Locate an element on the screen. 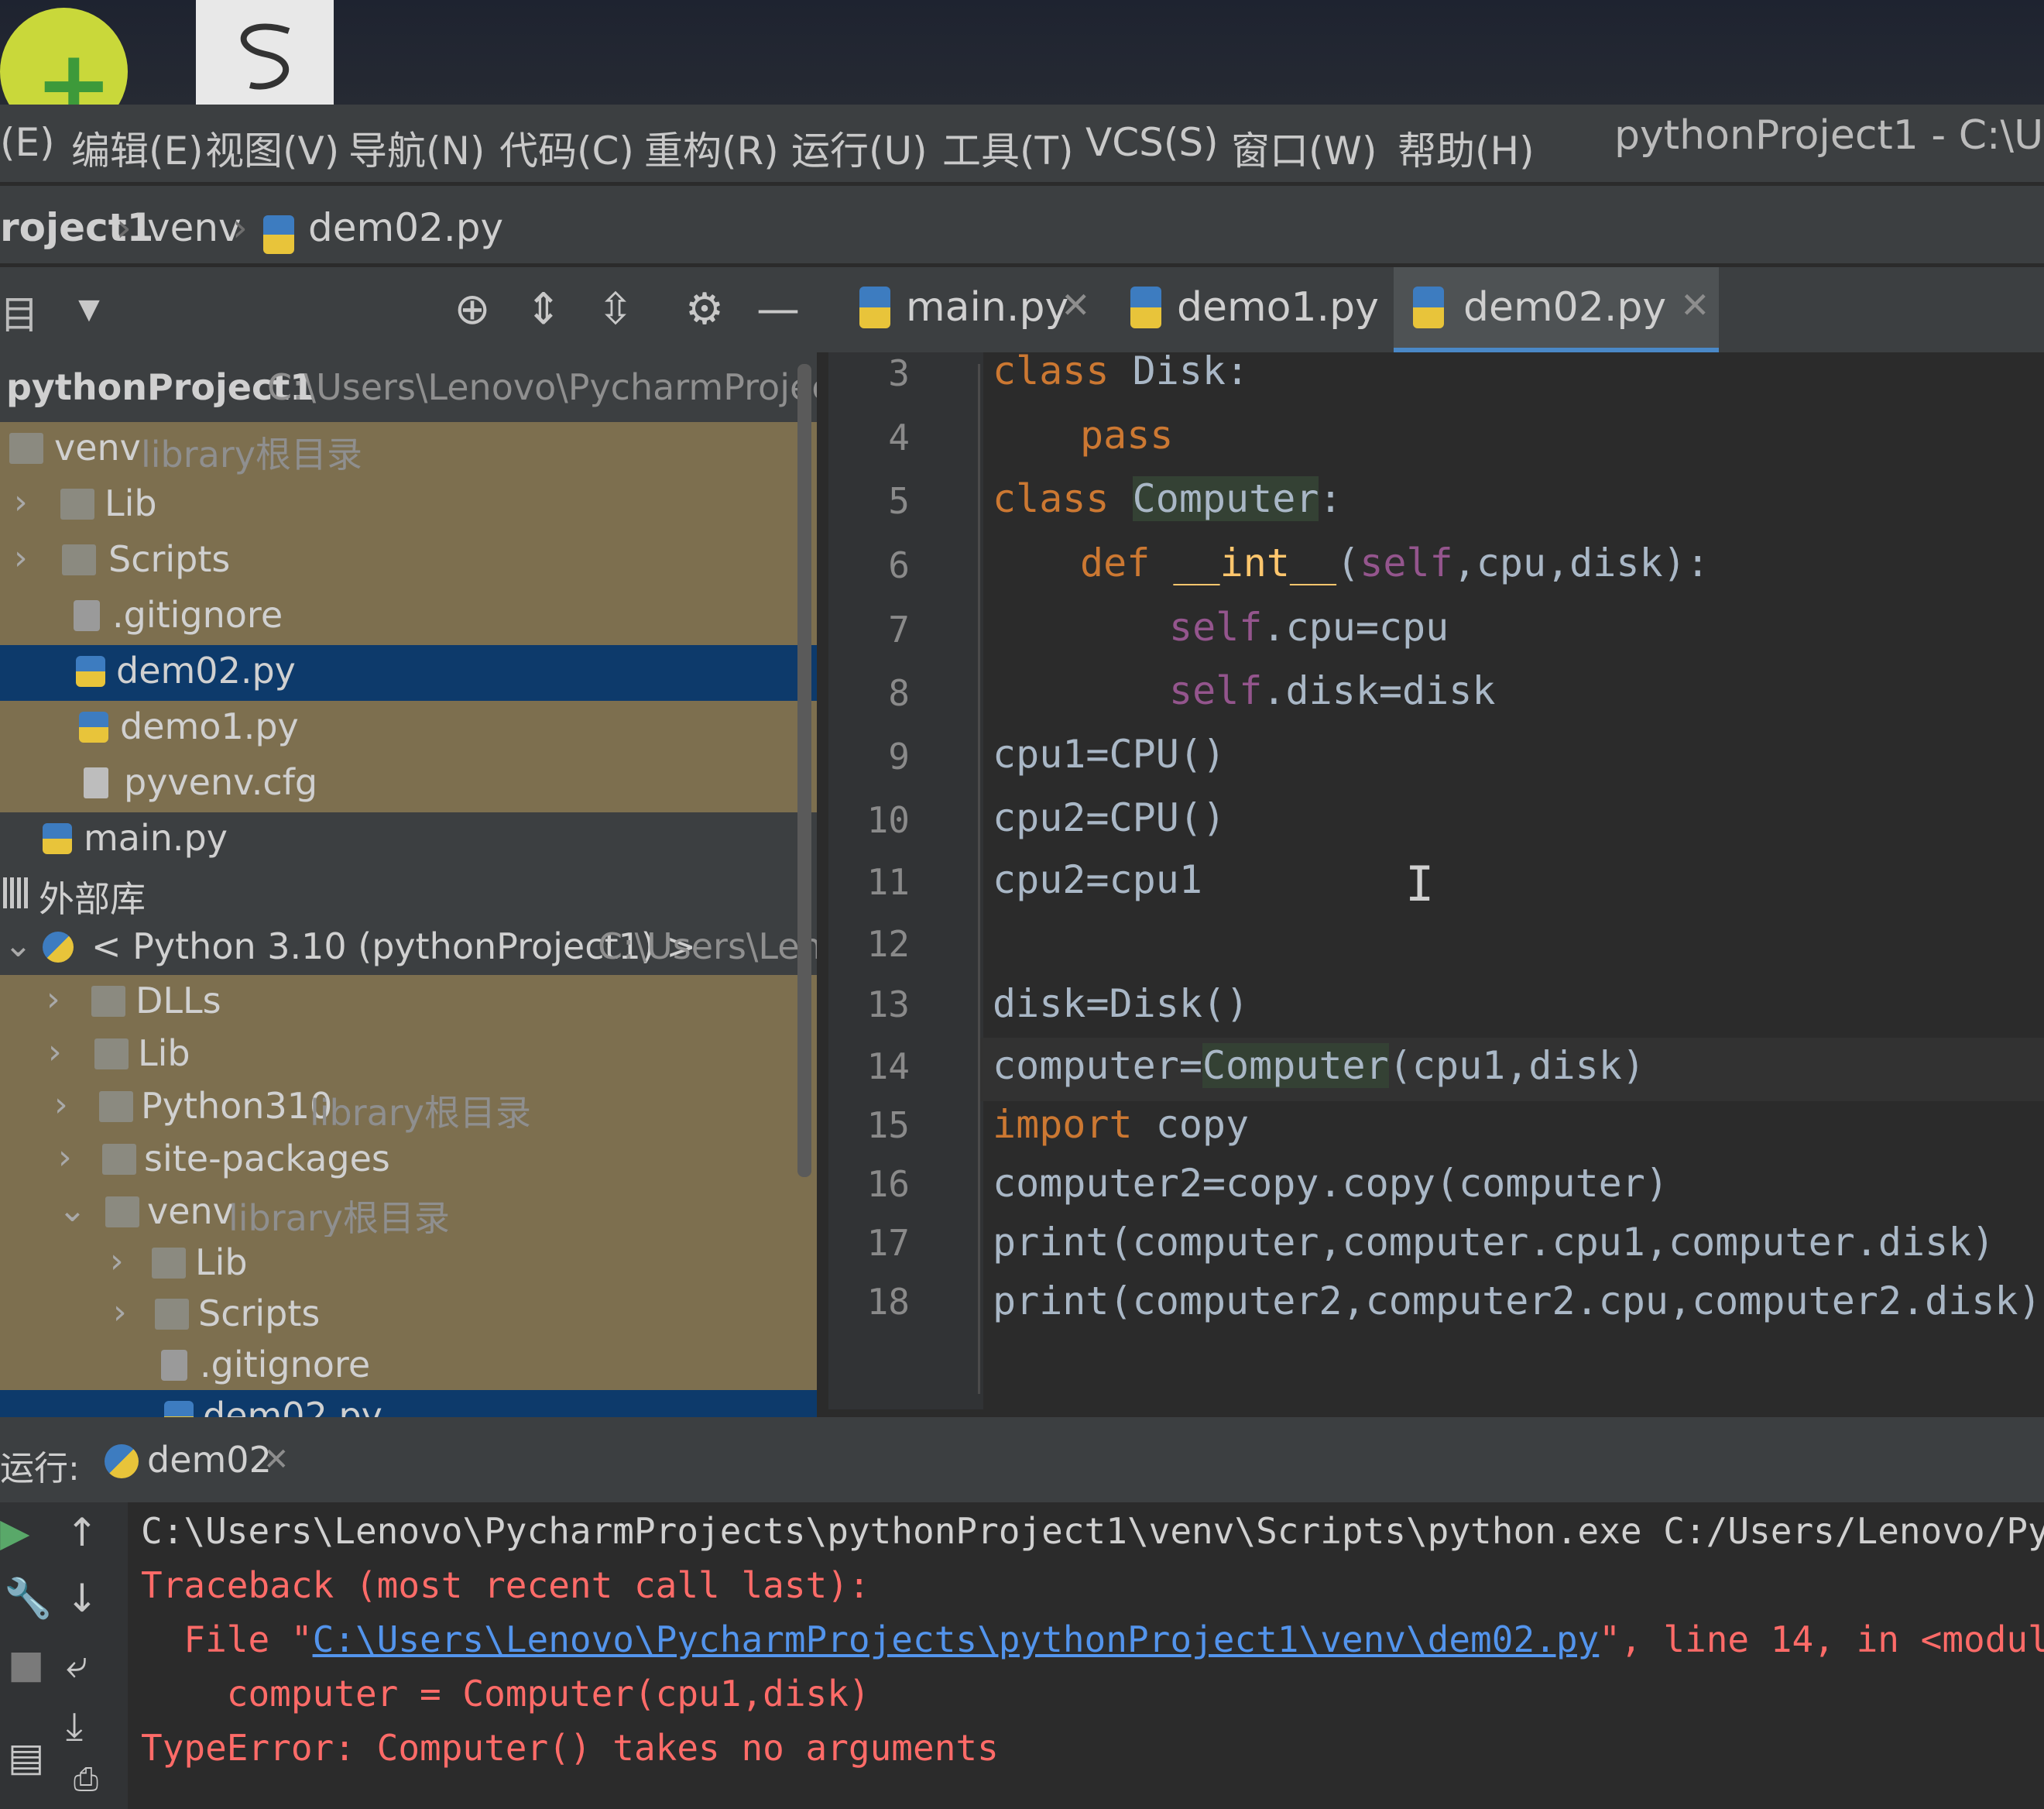 The image size is (2044, 1809). menu-file: (E) is located at coordinates (27, 142).